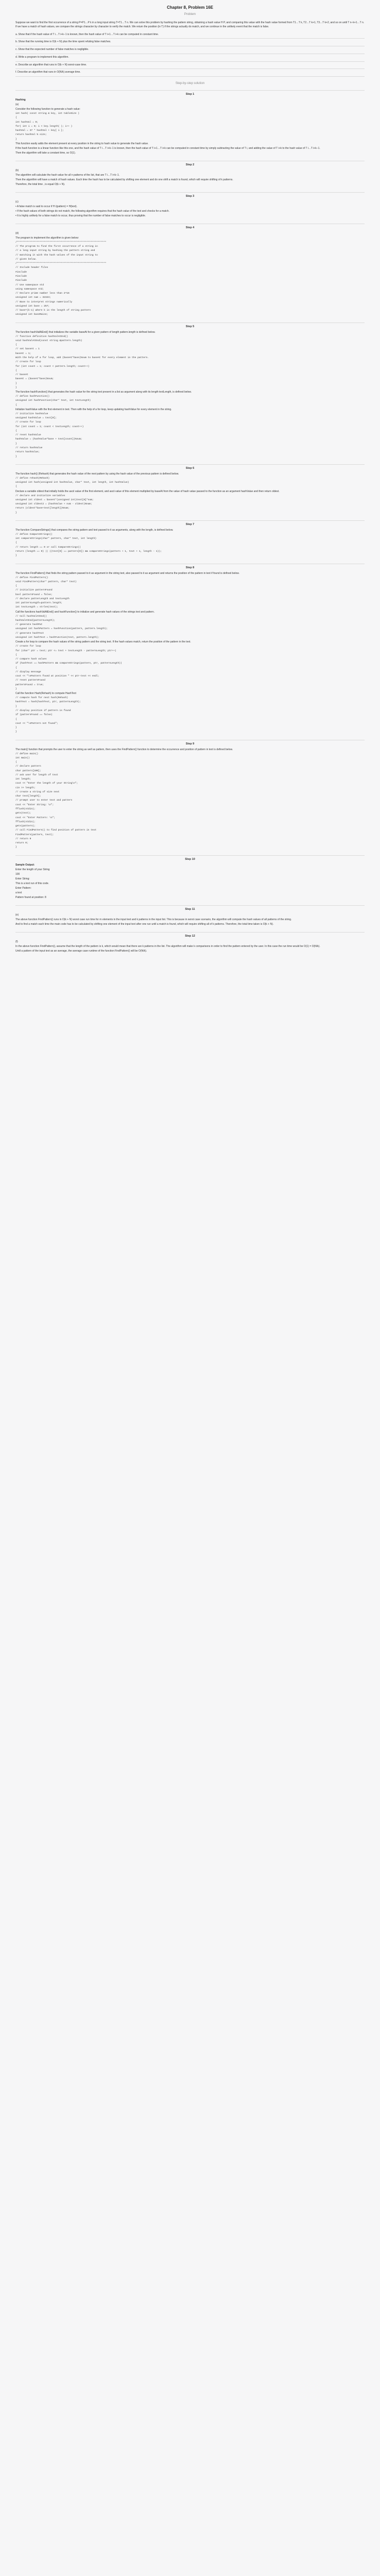 This screenshot has width=380, height=2576. I want to click on code-line: unsigned int baseRaise;, so click(31, 314).